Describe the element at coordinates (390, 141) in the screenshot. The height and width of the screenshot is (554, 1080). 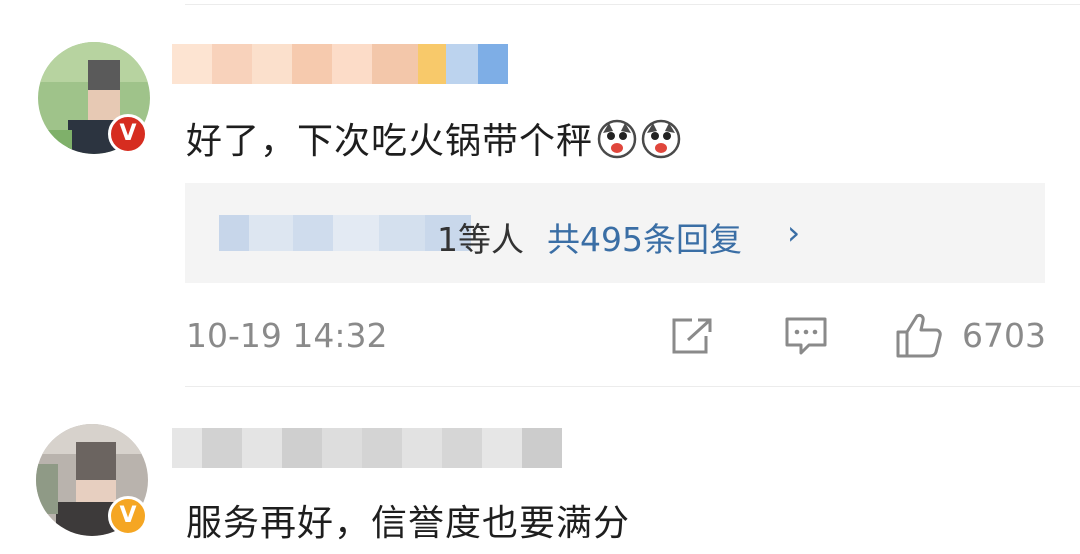
I see `comment-text-body: 好了，下次吃火锅带个秤` at that location.